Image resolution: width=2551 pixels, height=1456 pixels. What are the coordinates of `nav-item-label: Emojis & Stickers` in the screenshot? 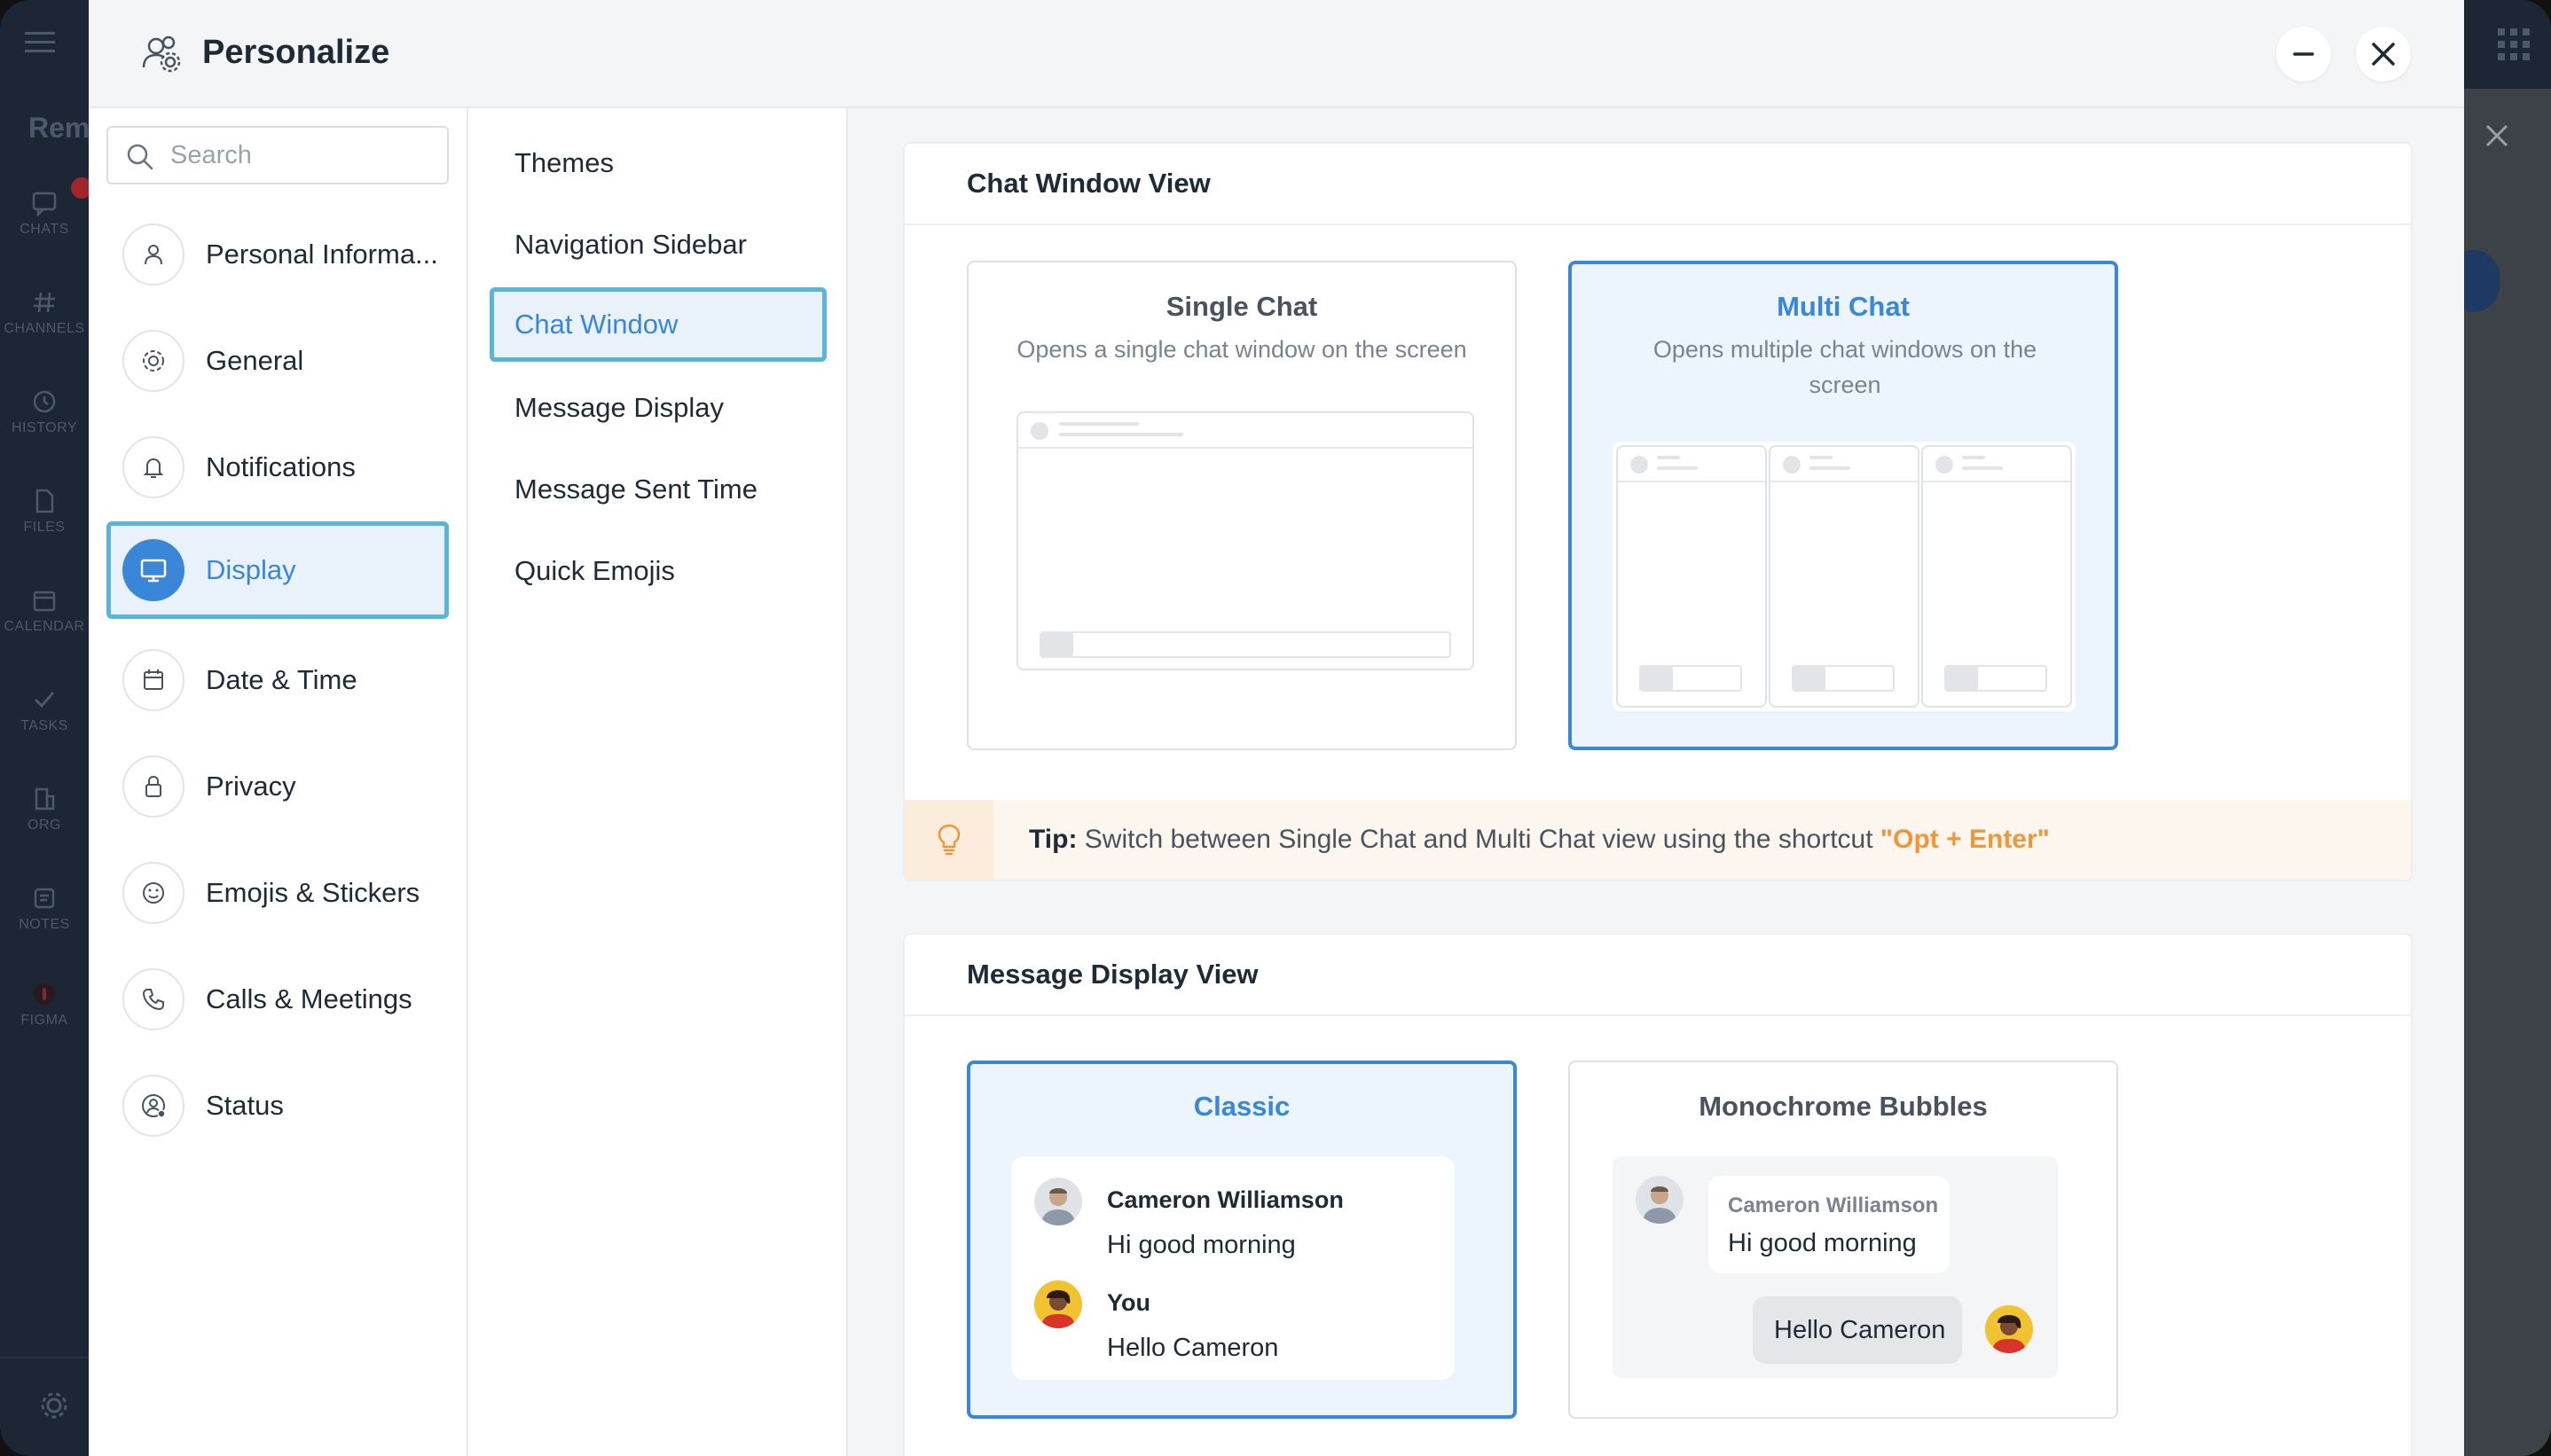 It's located at (313, 892).